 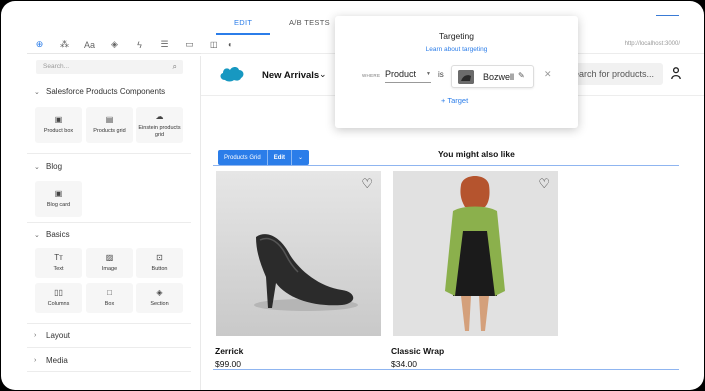 What do you see at coordinates (159, 293) in the screenshot?
I see `section-icon: ◈` at bounding box center [159, 293].